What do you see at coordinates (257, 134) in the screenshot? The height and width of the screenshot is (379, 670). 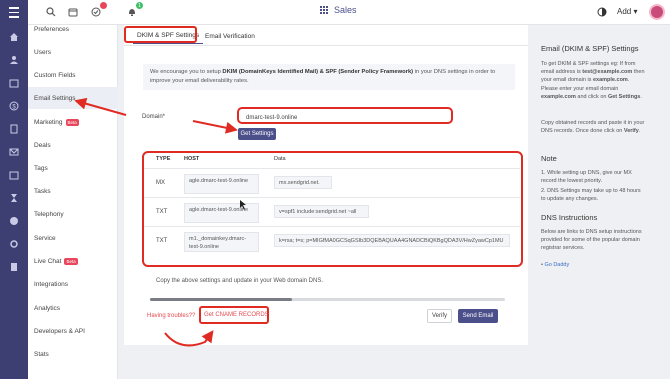 I see `get-settings-button: Get Settings` at bounding box center [257, 134].